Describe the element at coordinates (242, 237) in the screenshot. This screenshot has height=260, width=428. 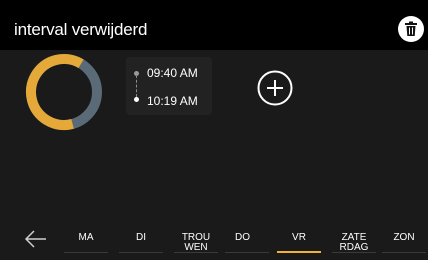
I see `day-label: DO` at that location.